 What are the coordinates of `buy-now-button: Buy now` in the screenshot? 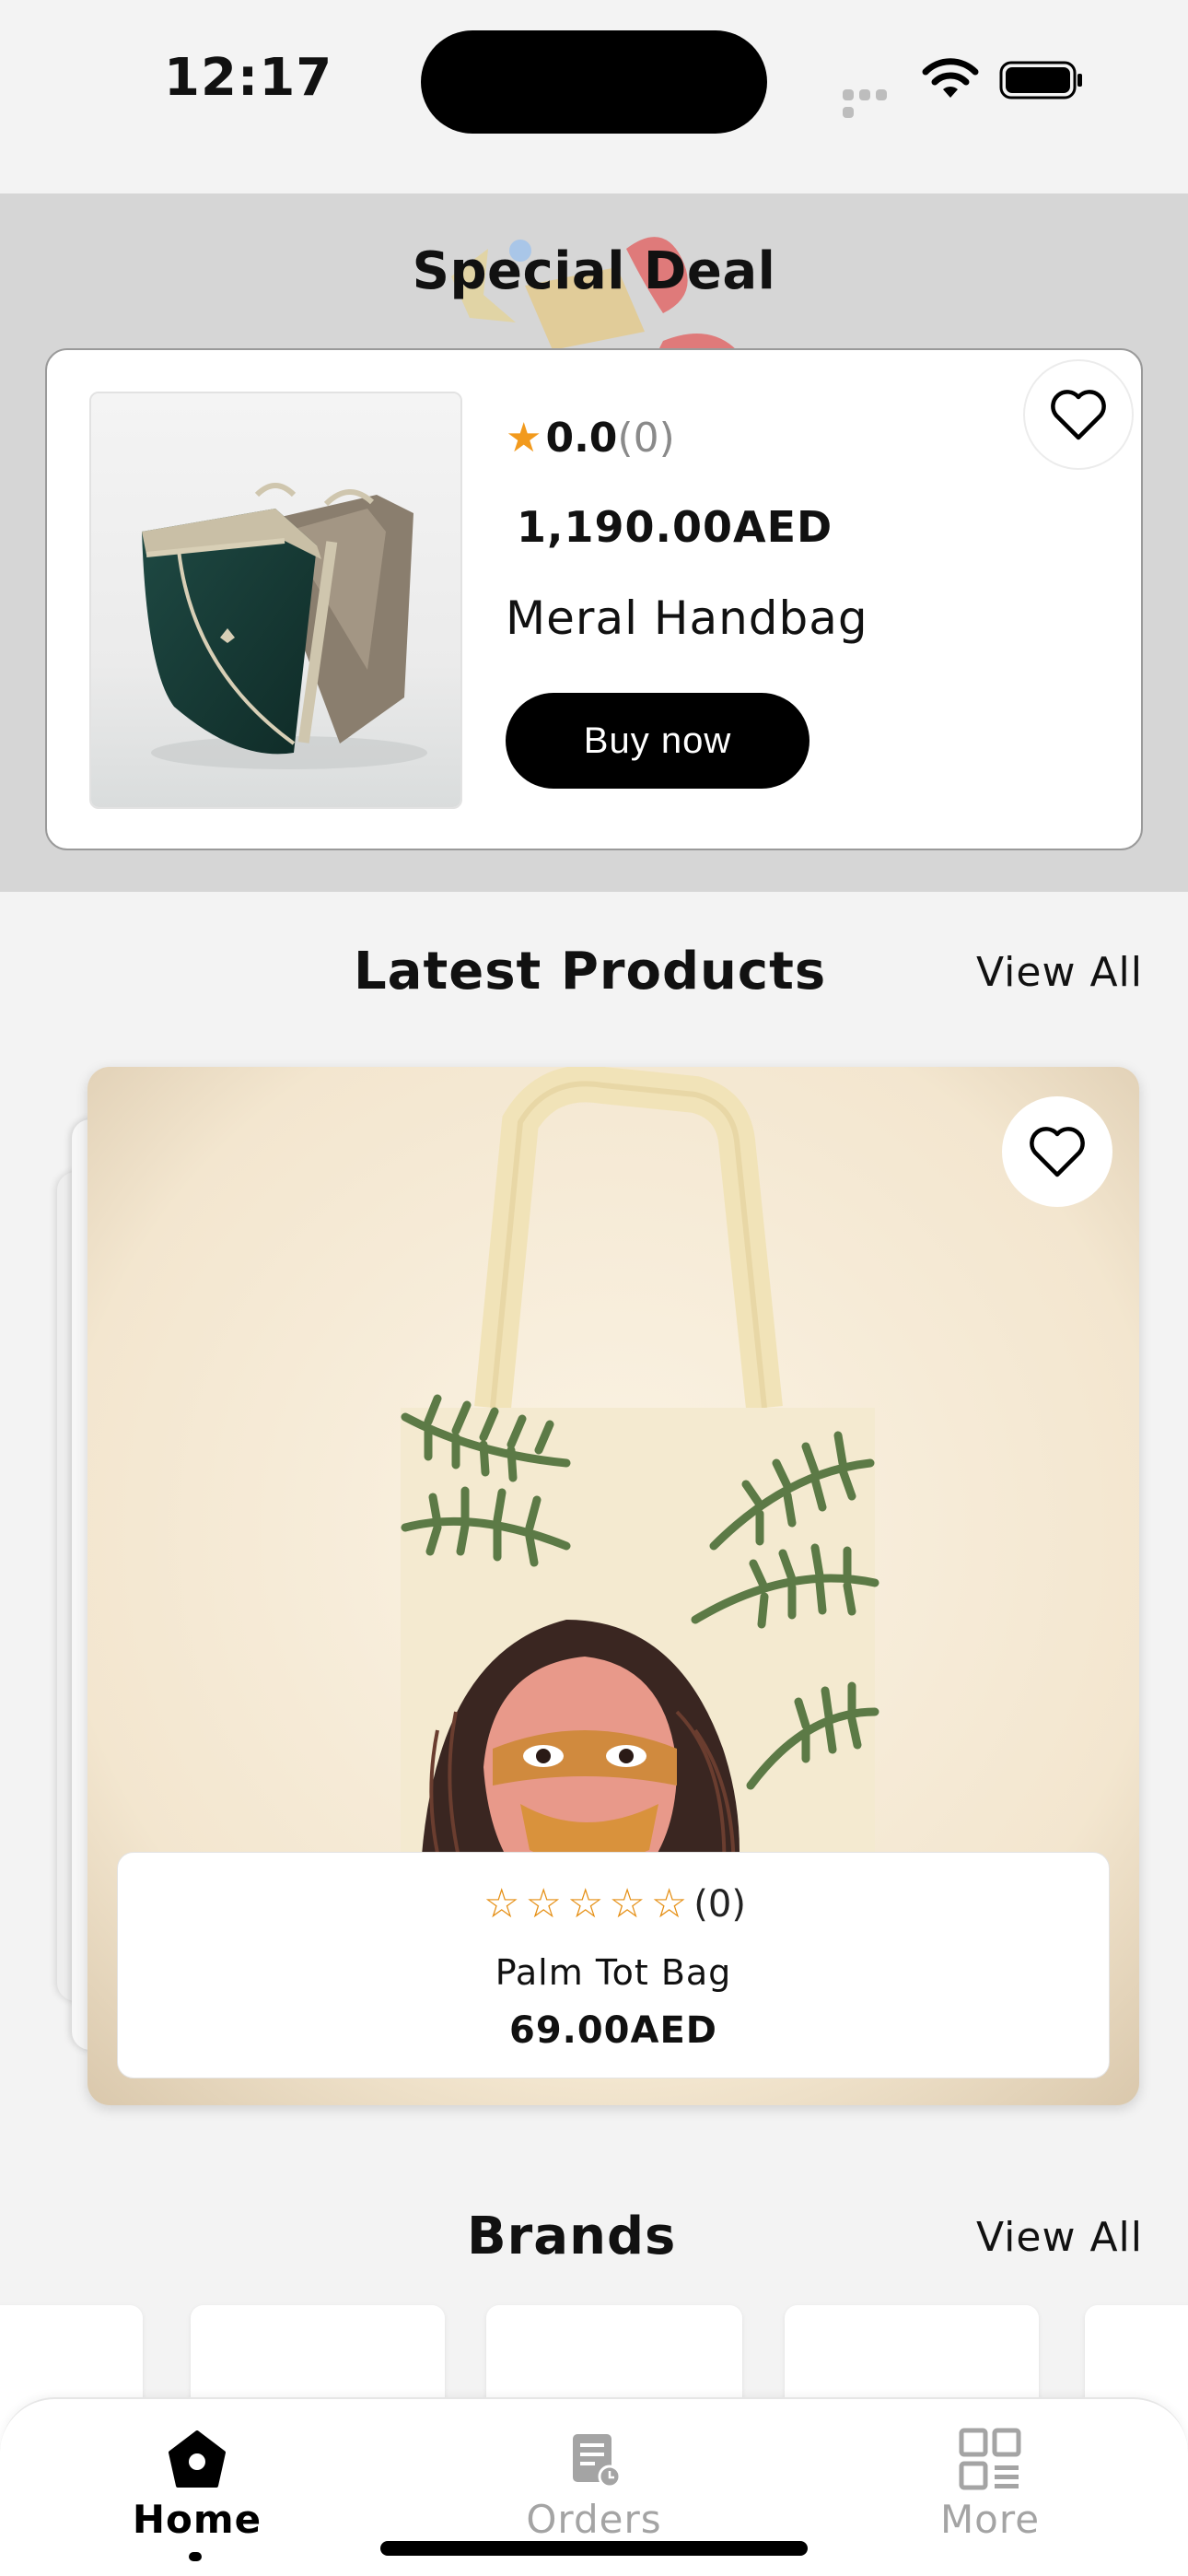 It's located at (657, 741).